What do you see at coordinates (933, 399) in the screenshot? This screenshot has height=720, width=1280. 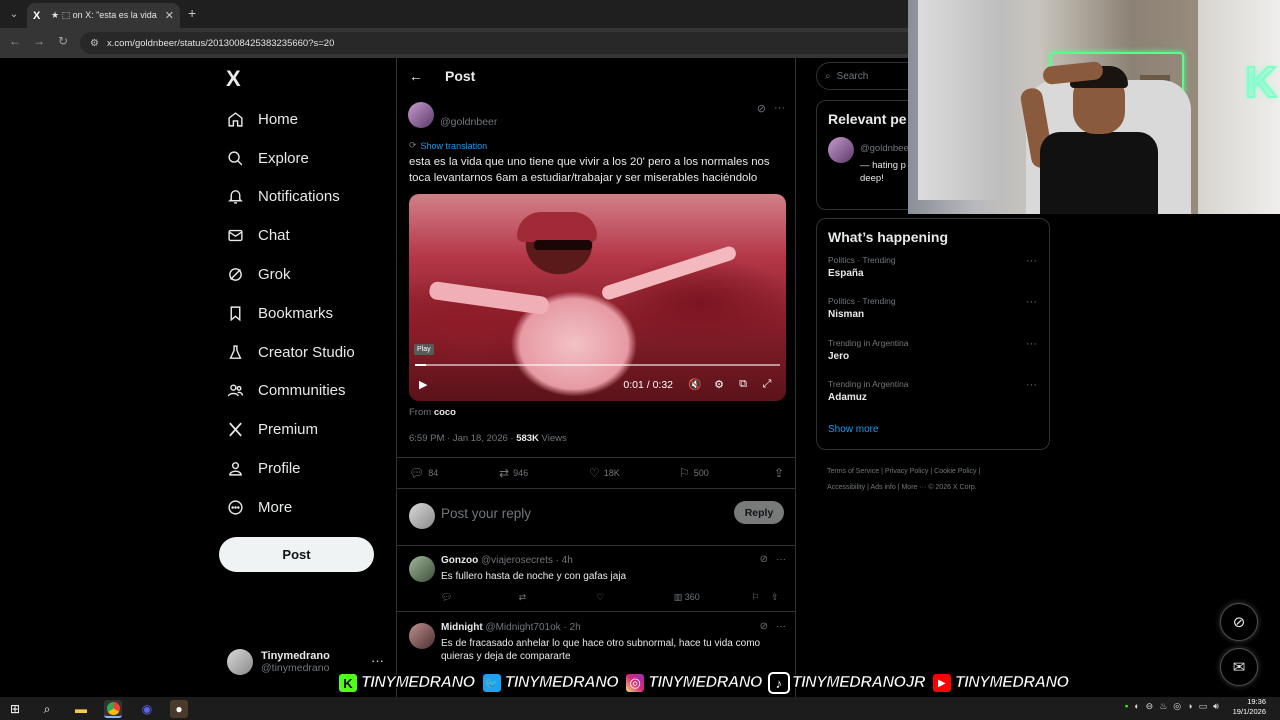 I see `trend-item: Trending in Argentina Adamuz ···` at bounding box center [933, 399].